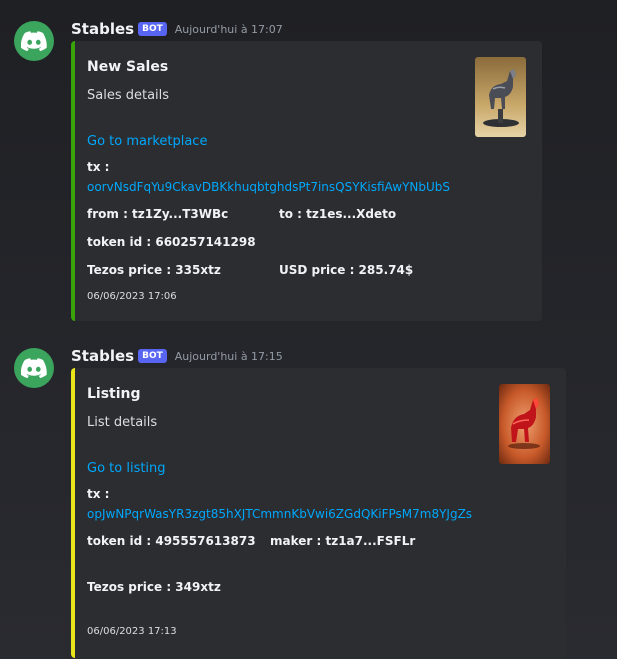 This screenshot has width=617, height=659. Describe the element at coordinates (132, 631) in the screenshot. I see `embed-footer: 06/06/2023 17:13` at that location.